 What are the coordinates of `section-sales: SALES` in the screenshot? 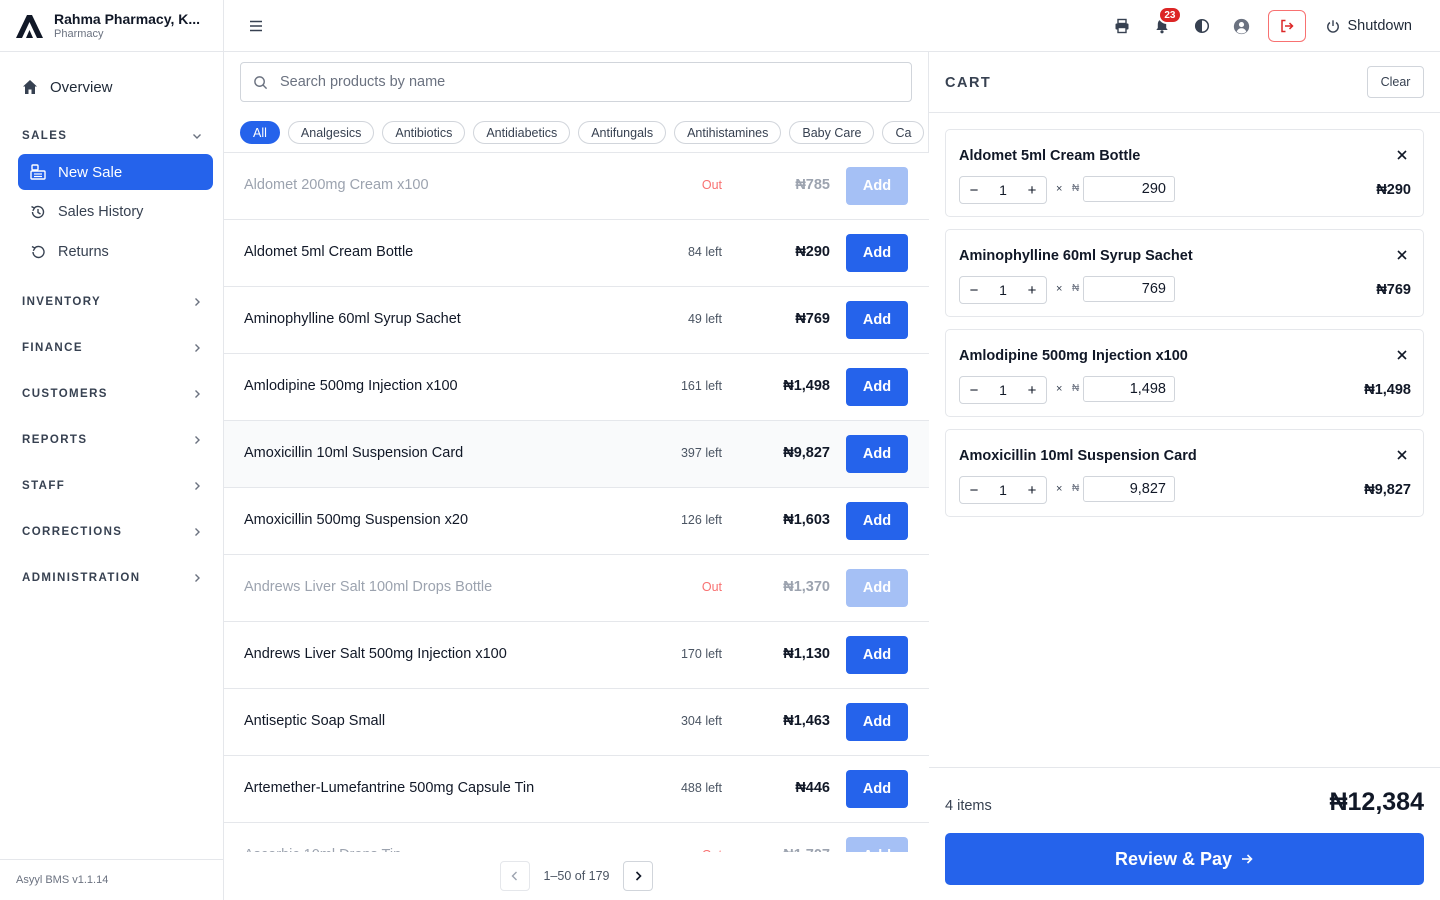 It's located at (112, 136).